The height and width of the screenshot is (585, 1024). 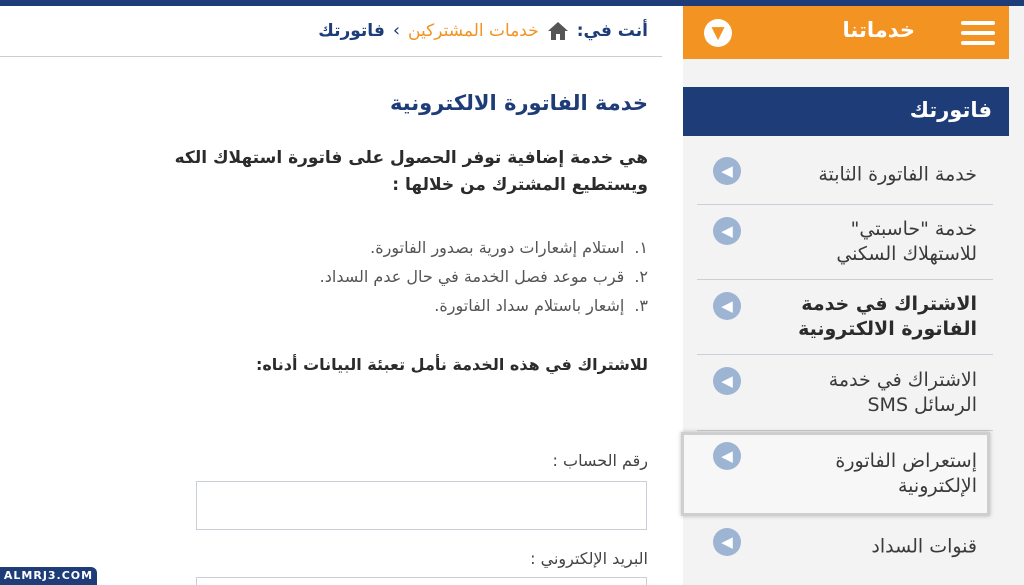 I want to click on sidebar-section-title: فاتورتك, so click(x=846, y=111).